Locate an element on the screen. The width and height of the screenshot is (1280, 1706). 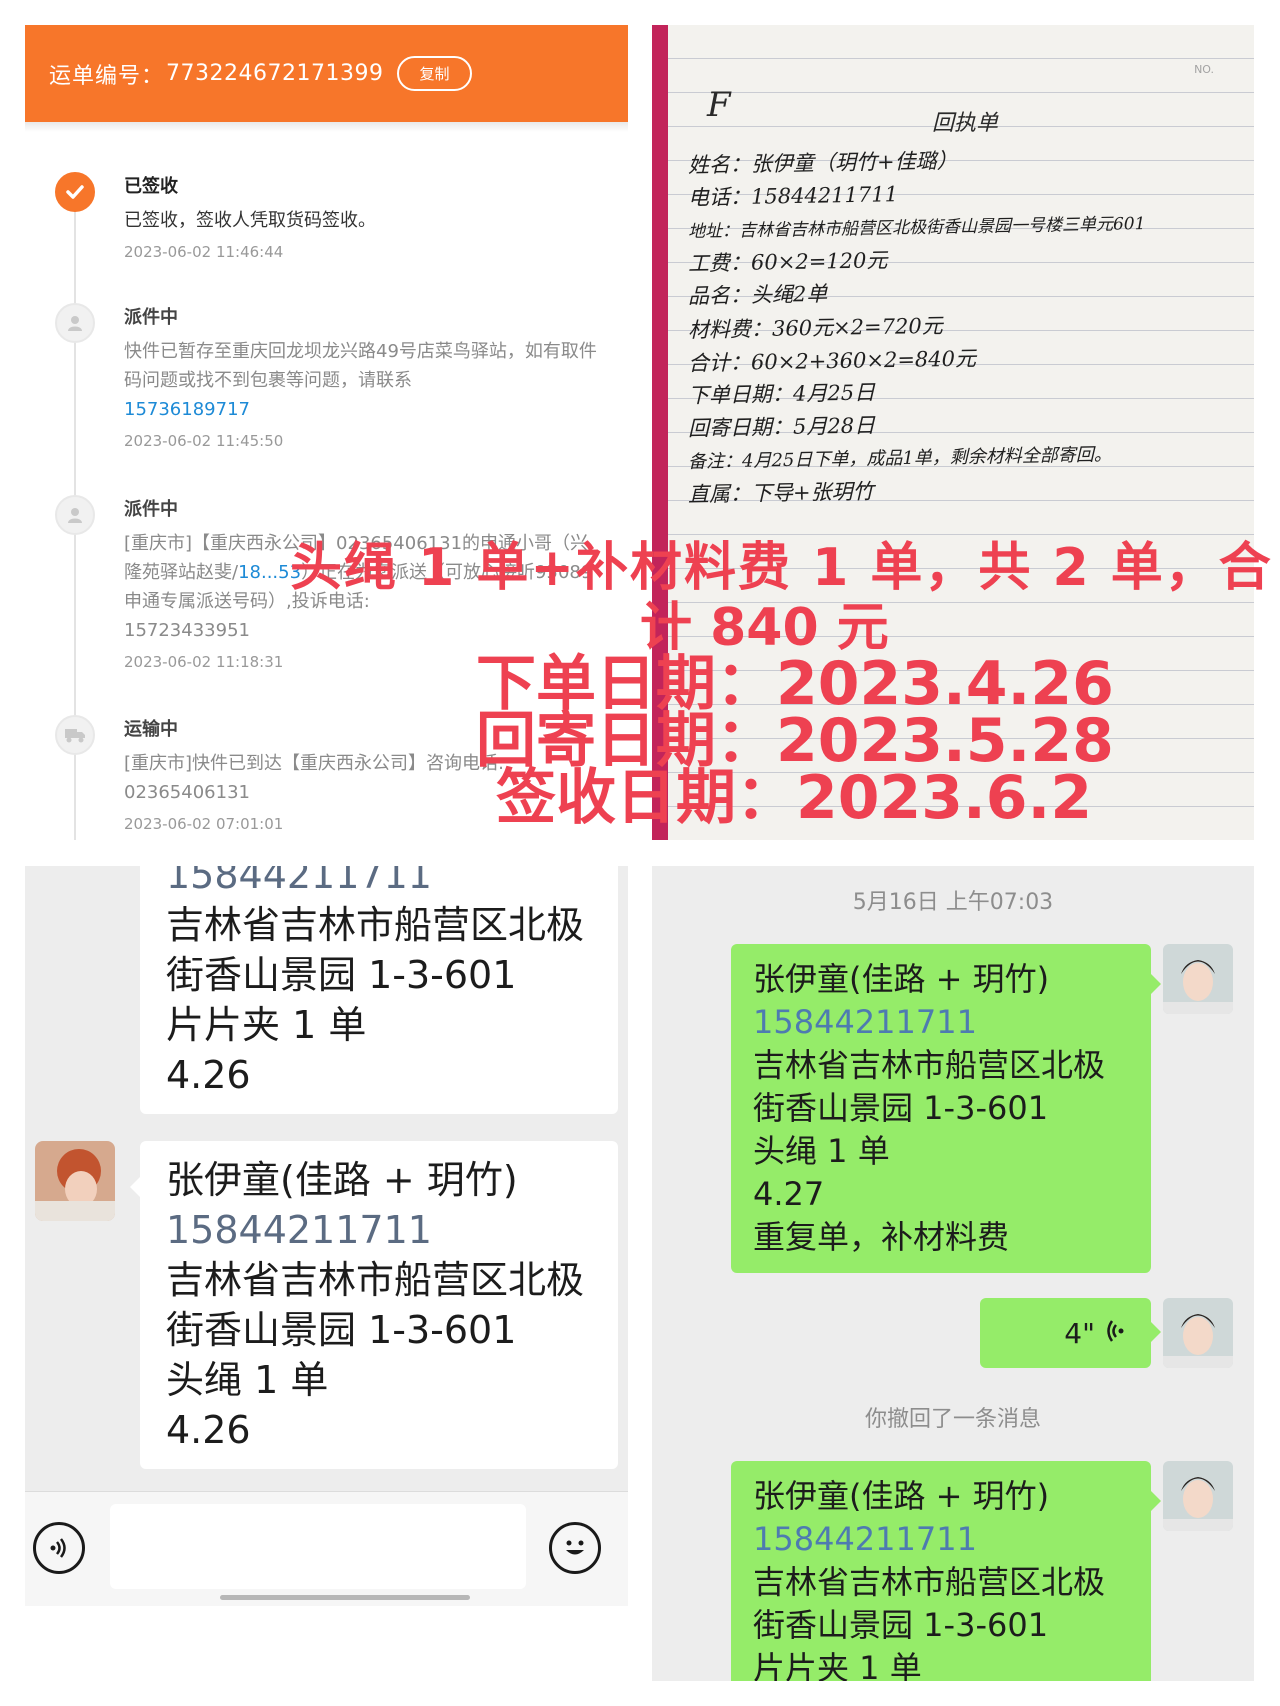
chat-input-bar is located at coordinates (326, 1548).